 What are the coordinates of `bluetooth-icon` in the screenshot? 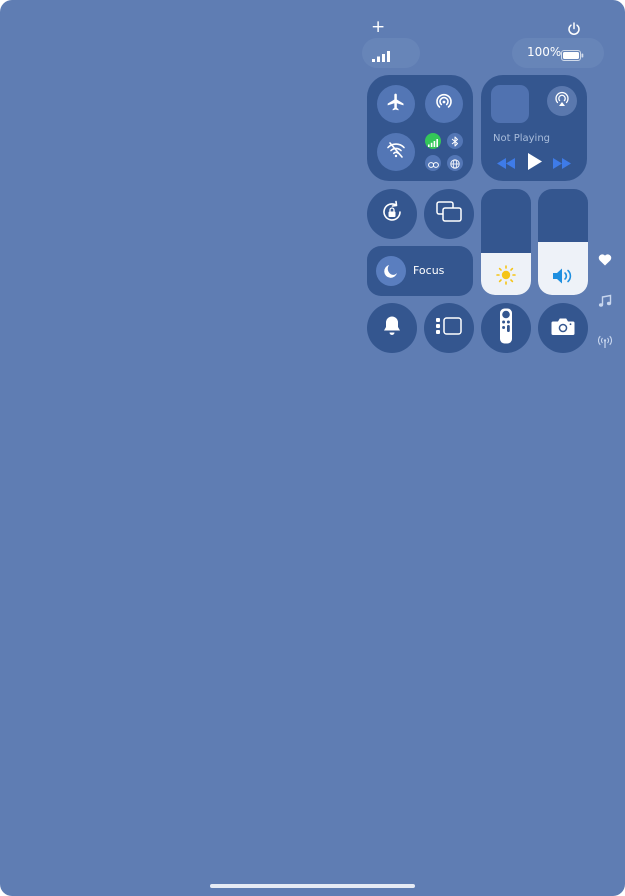 It's located at (455, 141).